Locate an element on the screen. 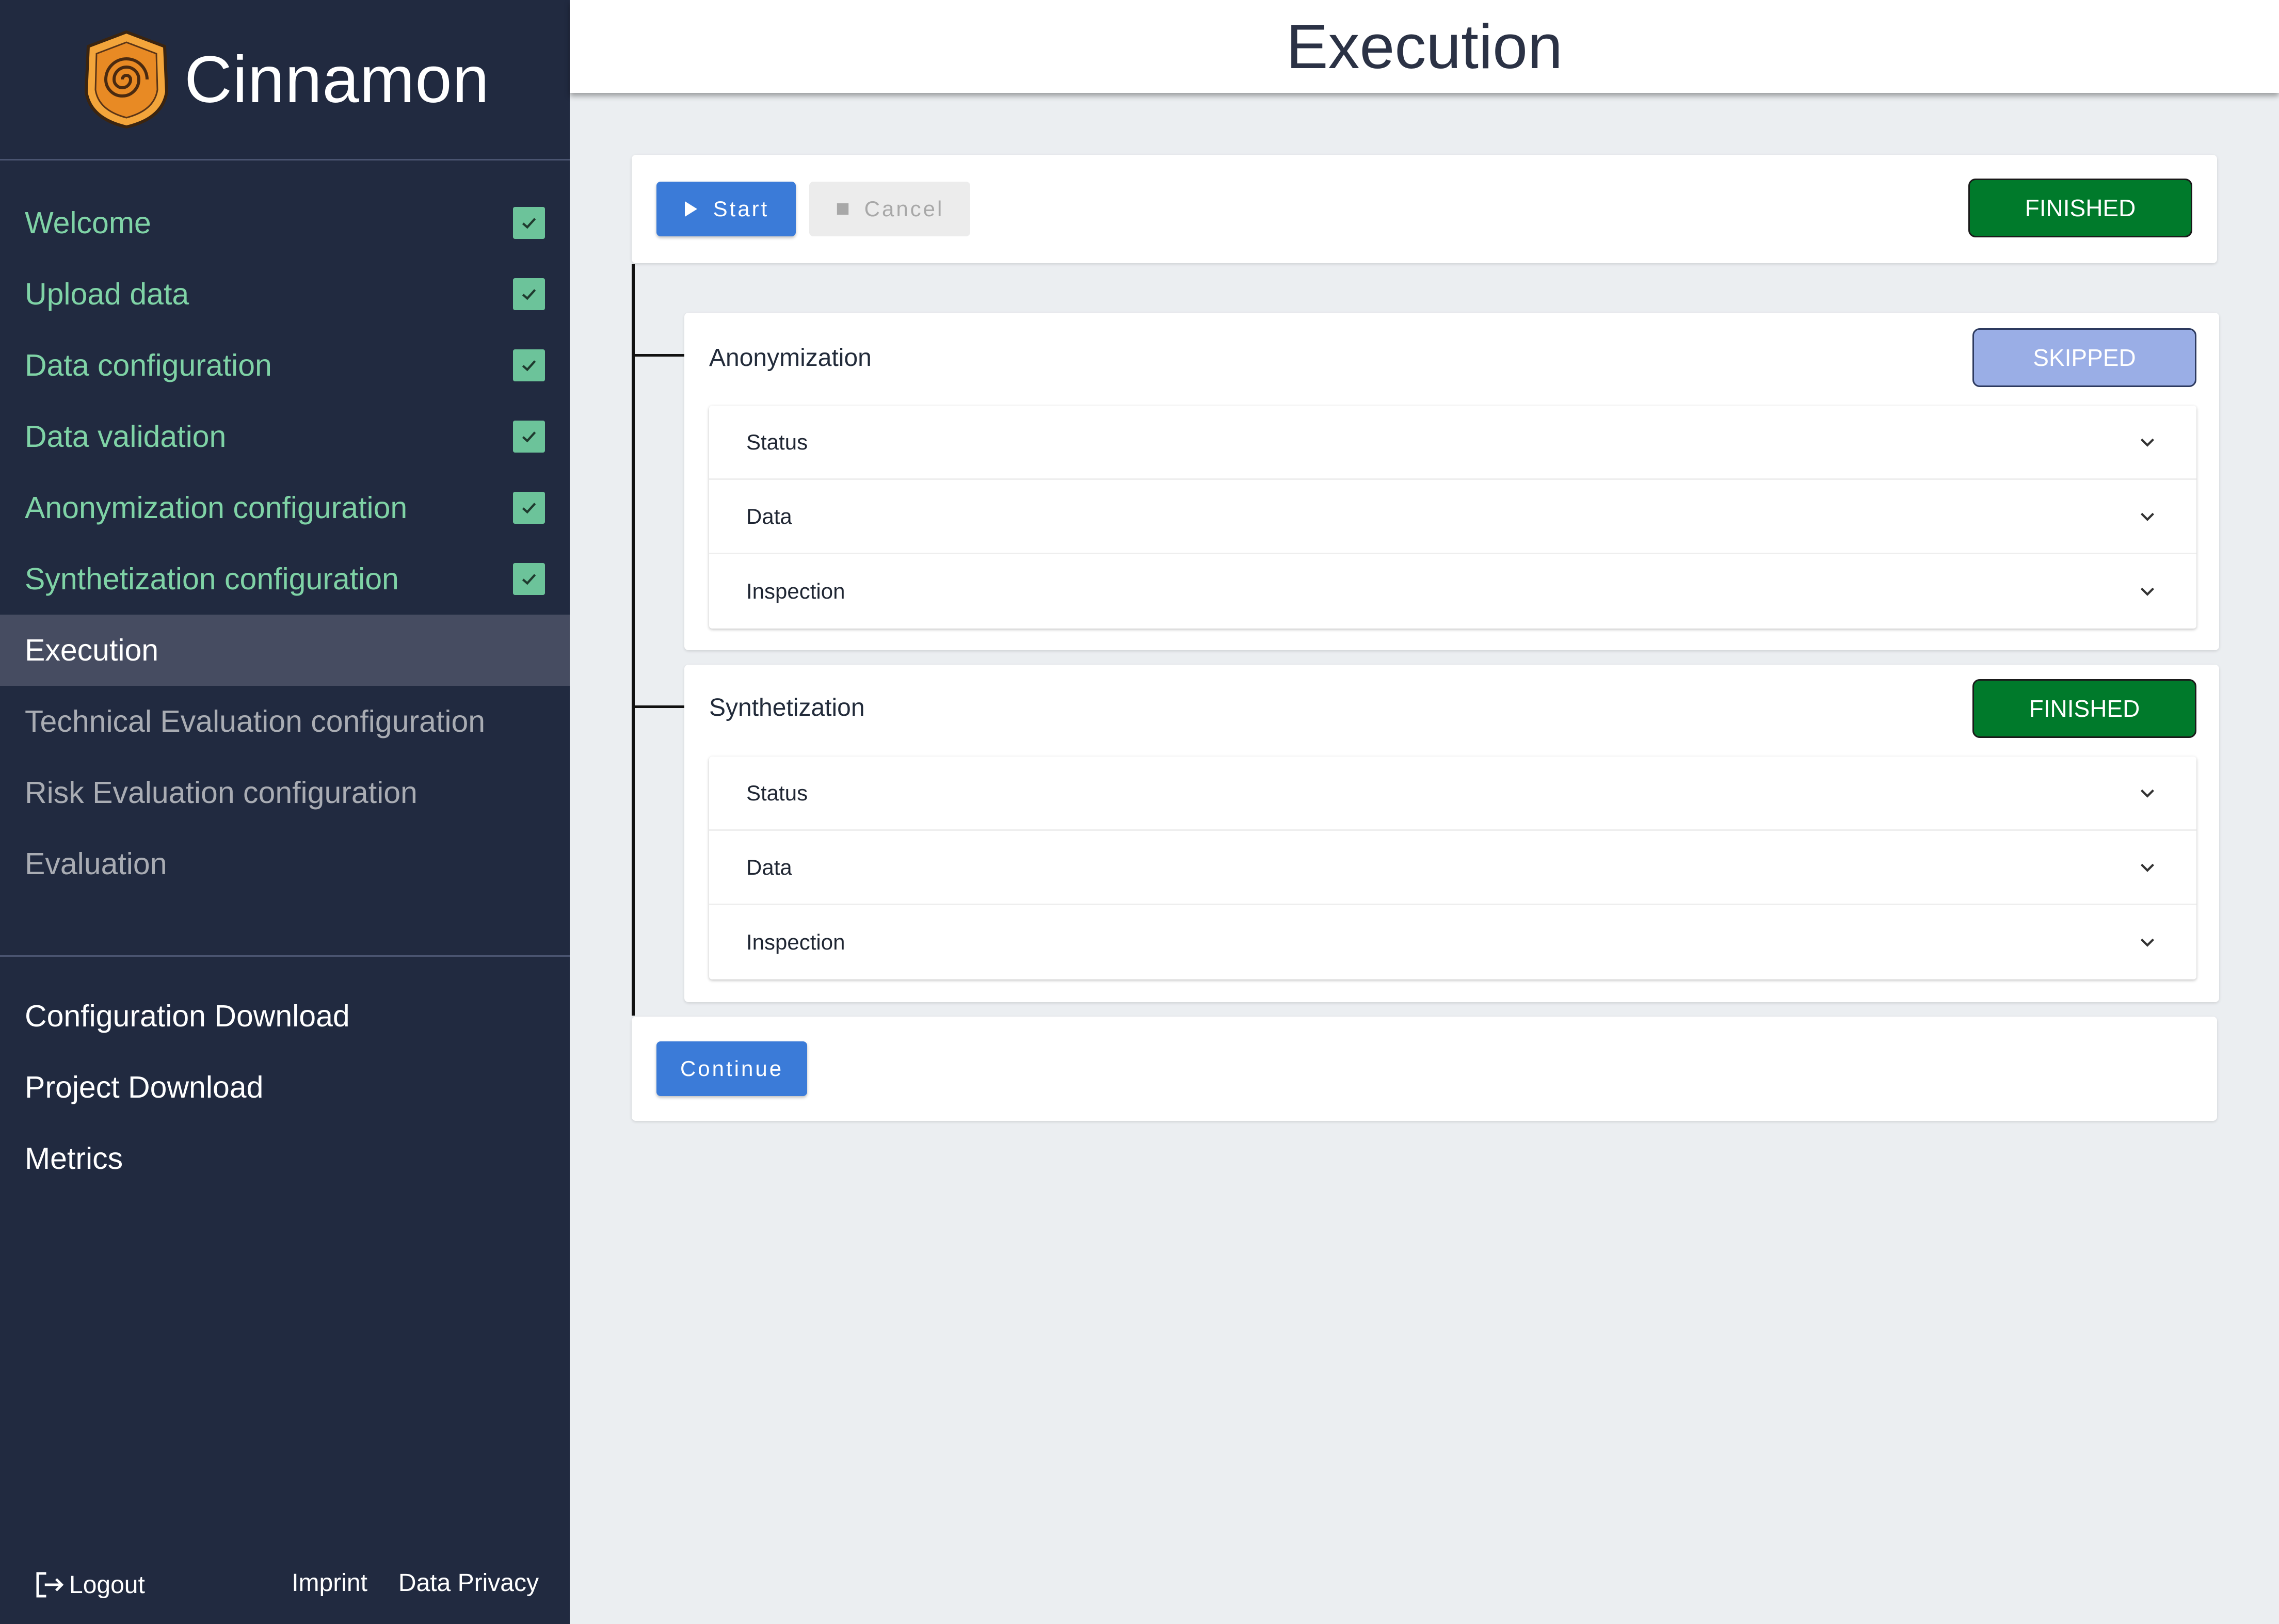 The width and height of the screenshot is (2279, 1624). brand: Cinnamon is located at coordinates (285, 80).